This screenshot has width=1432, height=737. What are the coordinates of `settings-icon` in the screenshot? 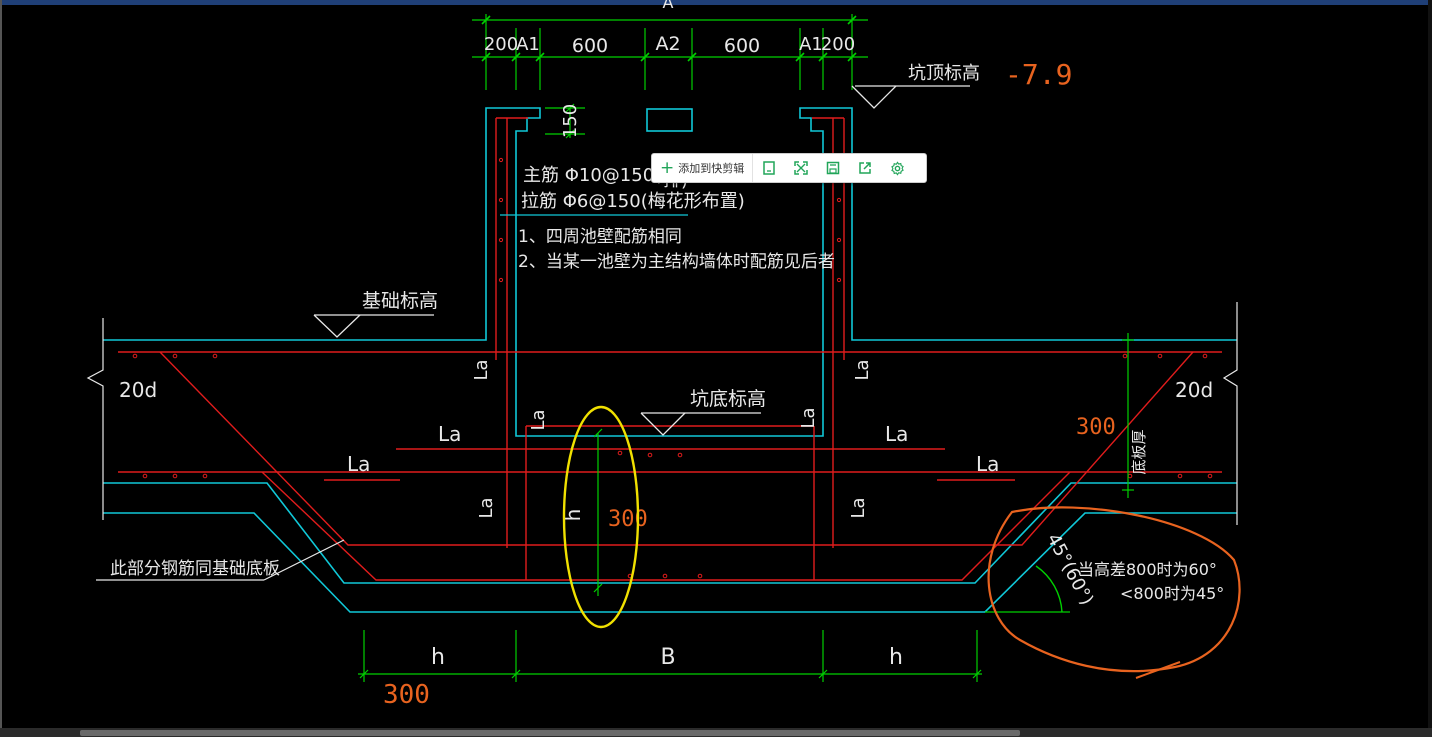 It's located at (897, 168).